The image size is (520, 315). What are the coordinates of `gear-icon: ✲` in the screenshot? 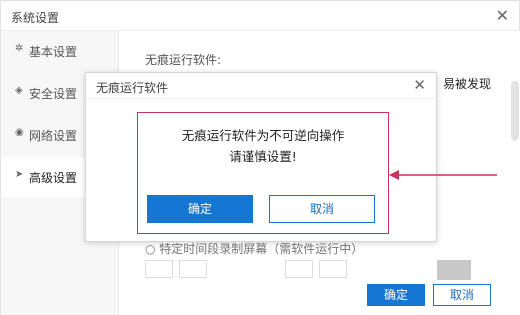 It's located at (19, 48).